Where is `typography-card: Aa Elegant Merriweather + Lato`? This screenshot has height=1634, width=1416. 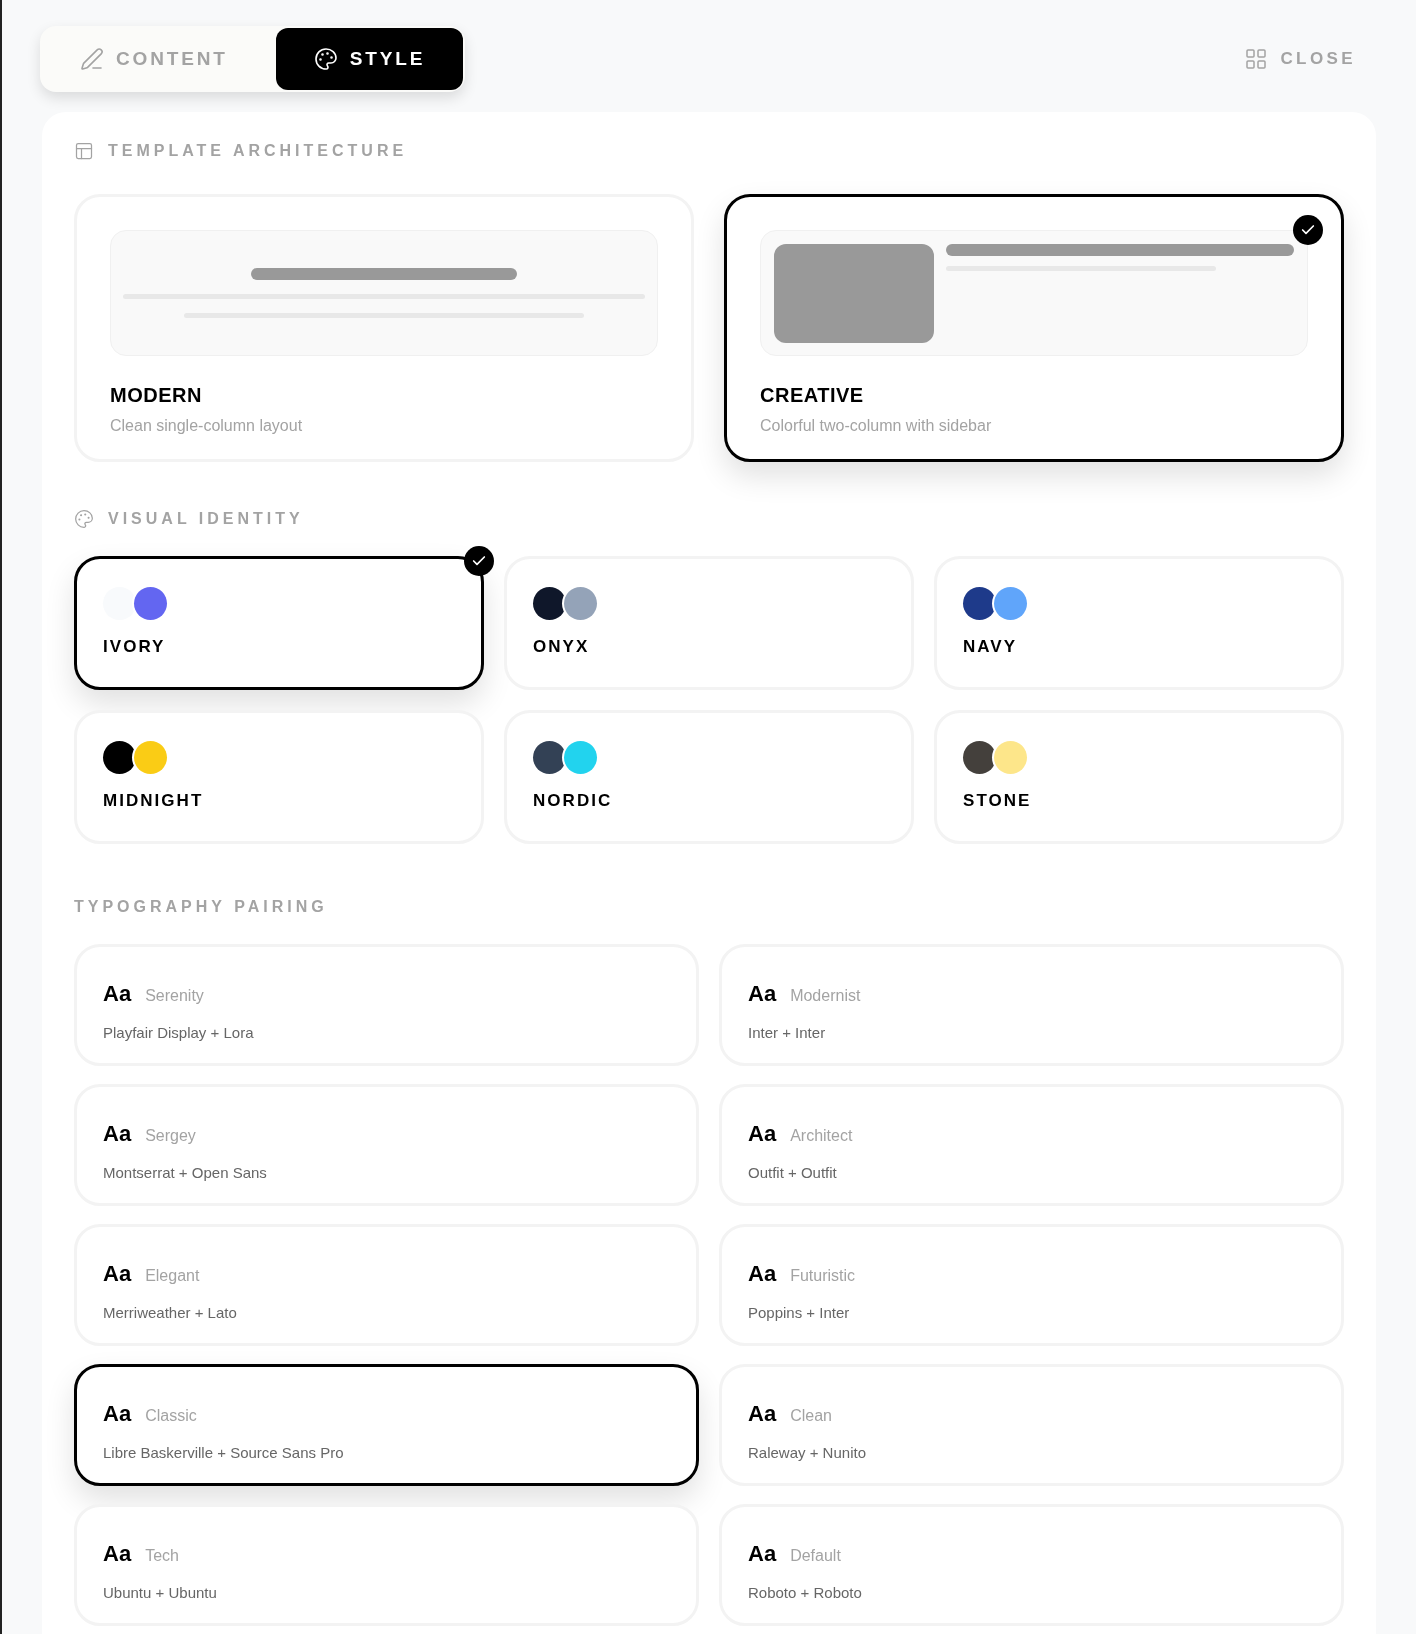
typography-card: Aa Elegant Merriweather + Lato is located at coordinates (386, 1285).